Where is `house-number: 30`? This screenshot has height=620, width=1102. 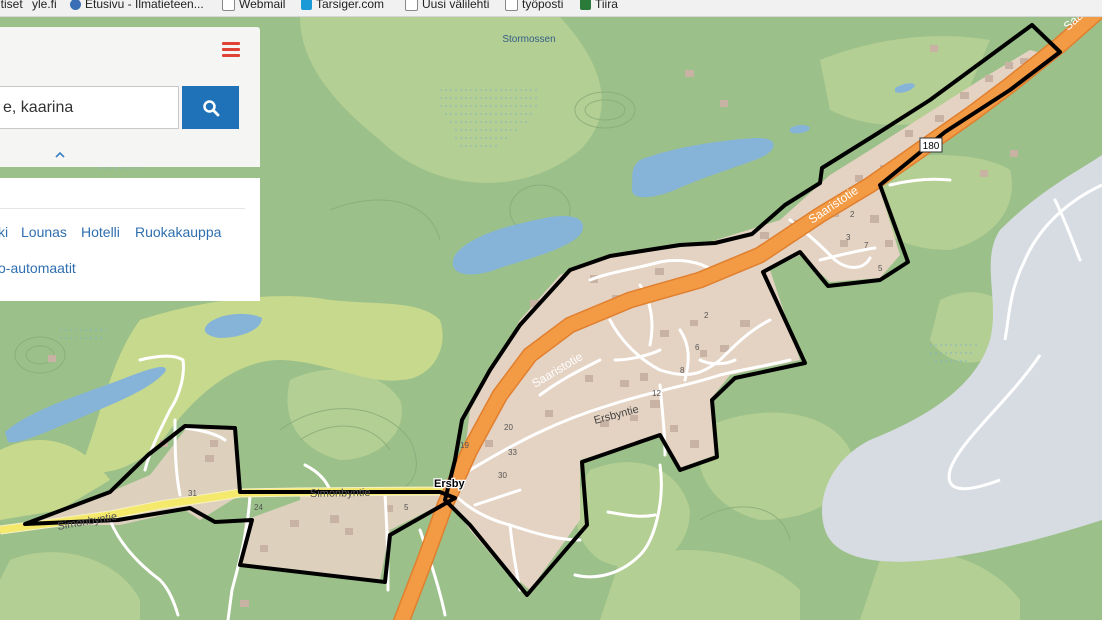 house-number: 30 is located at coordinates (502, 475).